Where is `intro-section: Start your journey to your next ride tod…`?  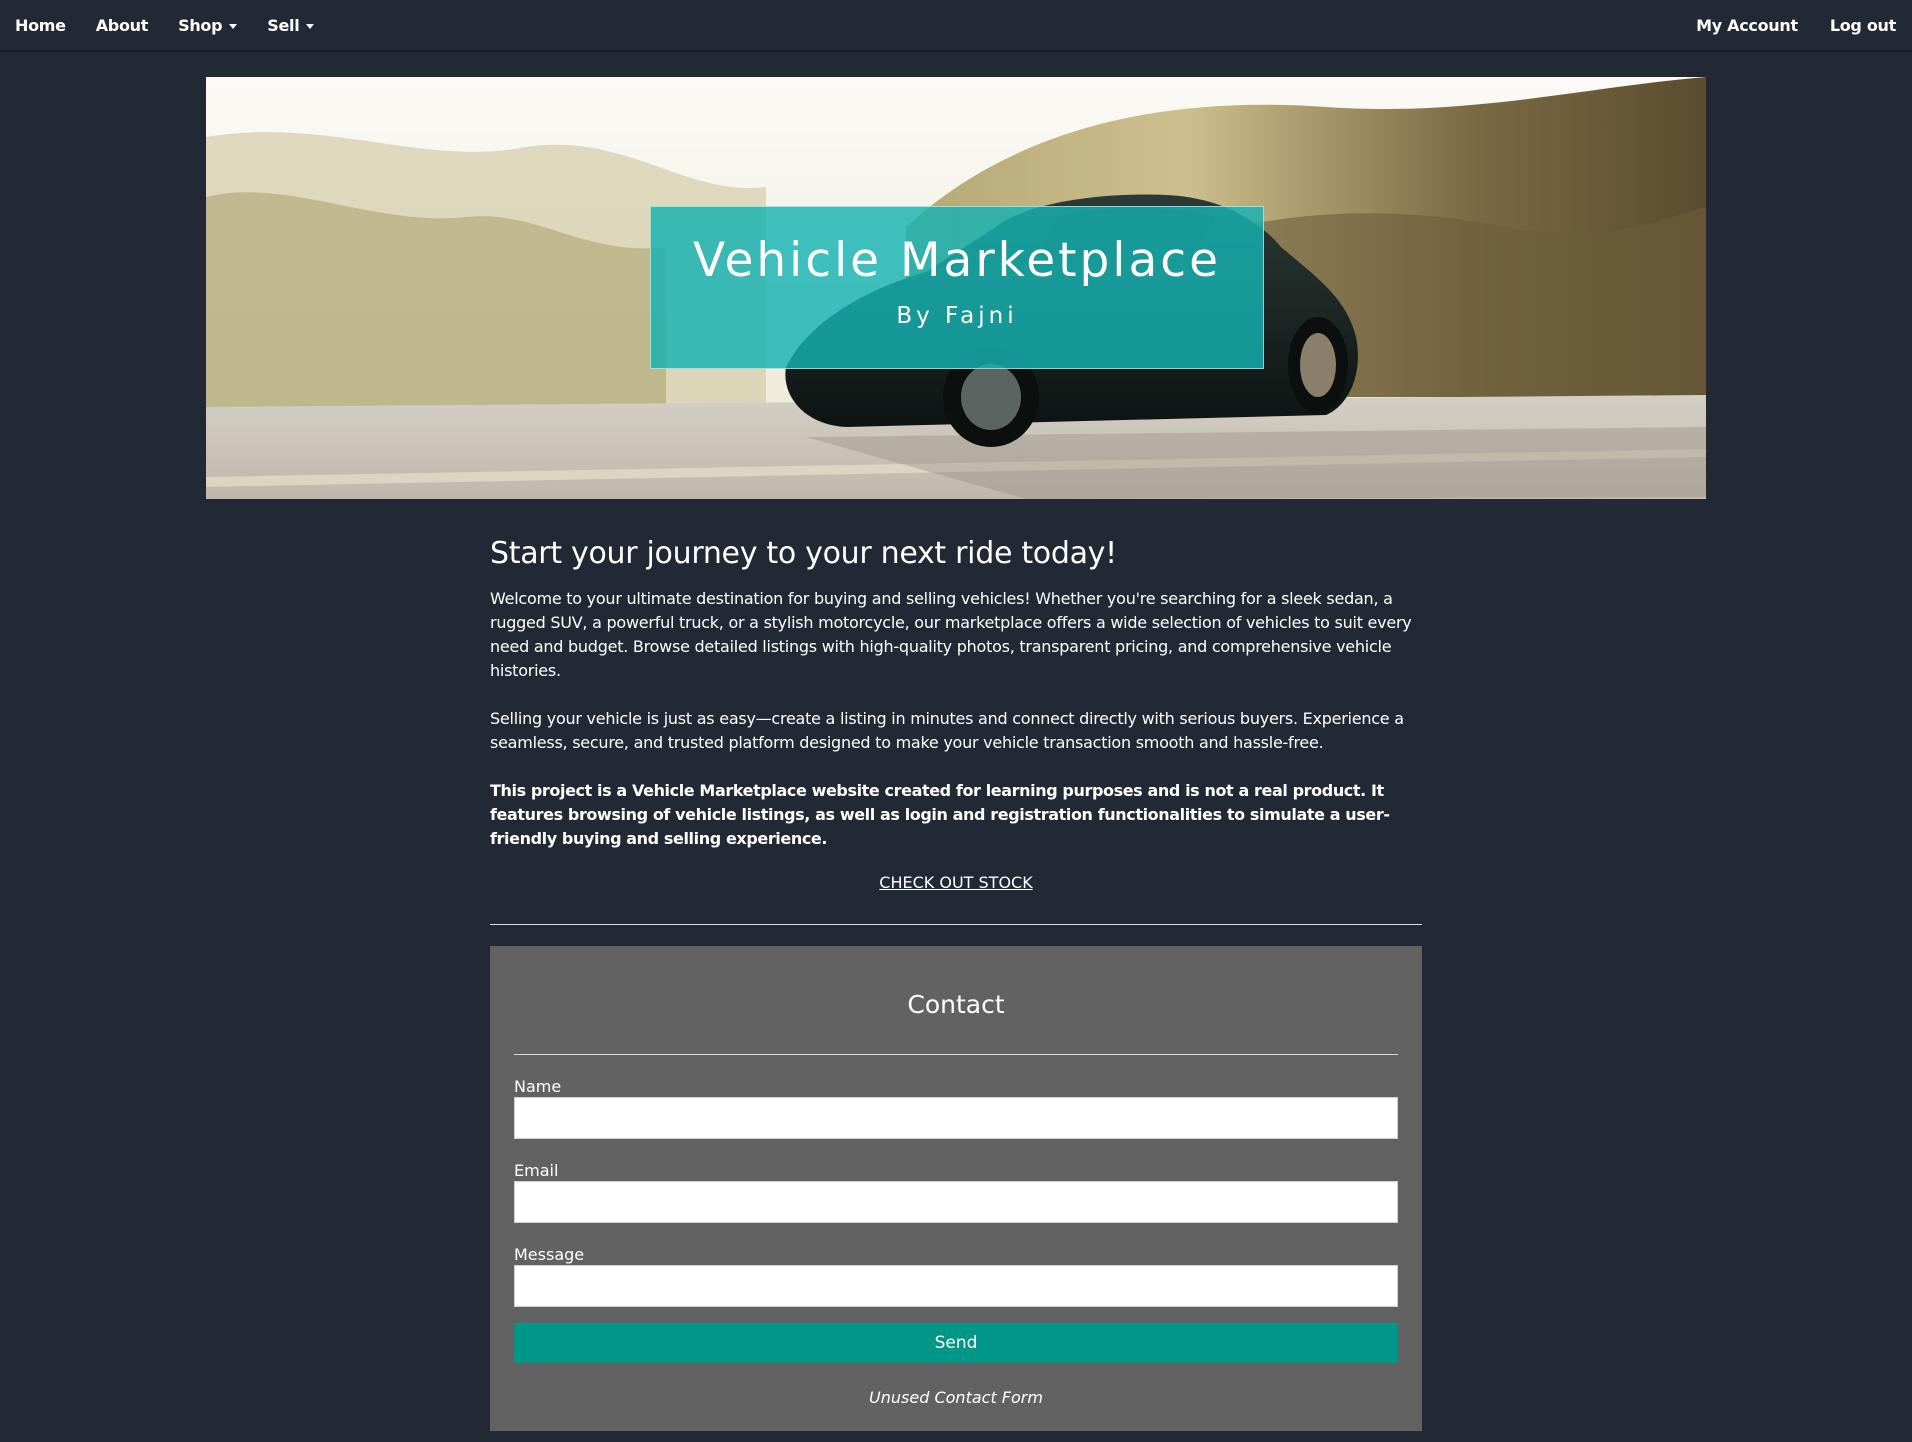
intro-section: Start your journey to your next ride tod… is located at coordinates (956, 714).